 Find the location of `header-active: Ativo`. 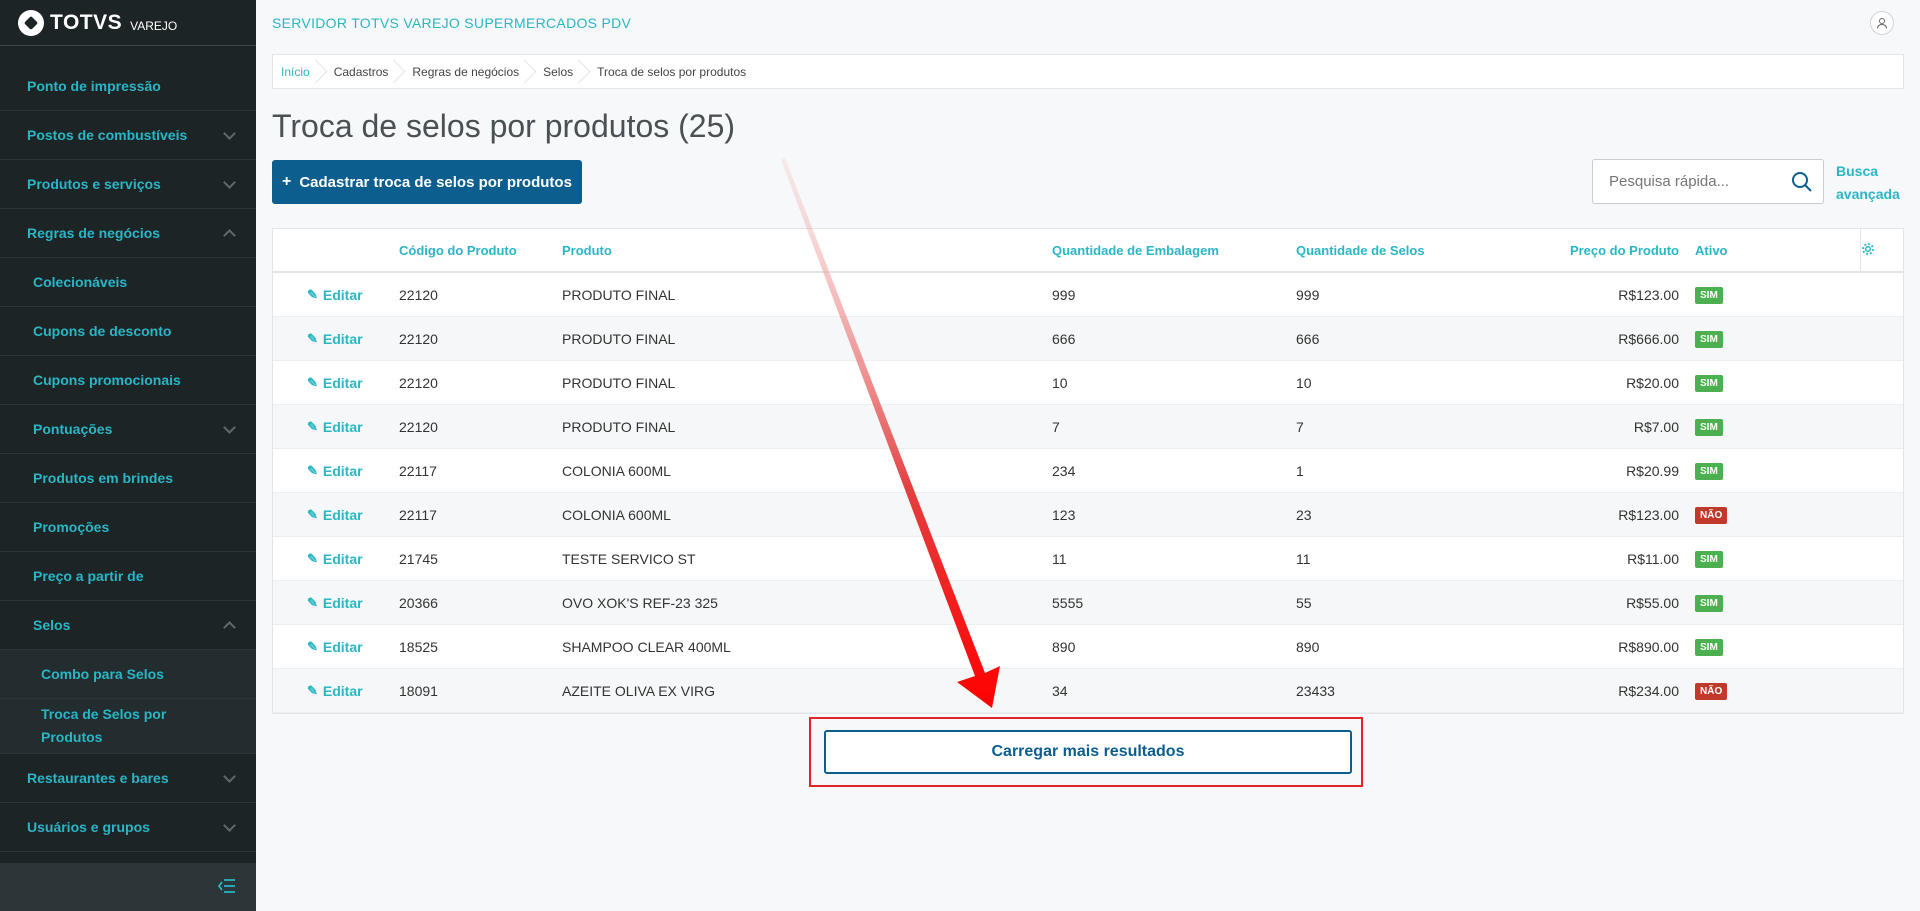

header-active: Ativo is located at coordinates (1754, 250).